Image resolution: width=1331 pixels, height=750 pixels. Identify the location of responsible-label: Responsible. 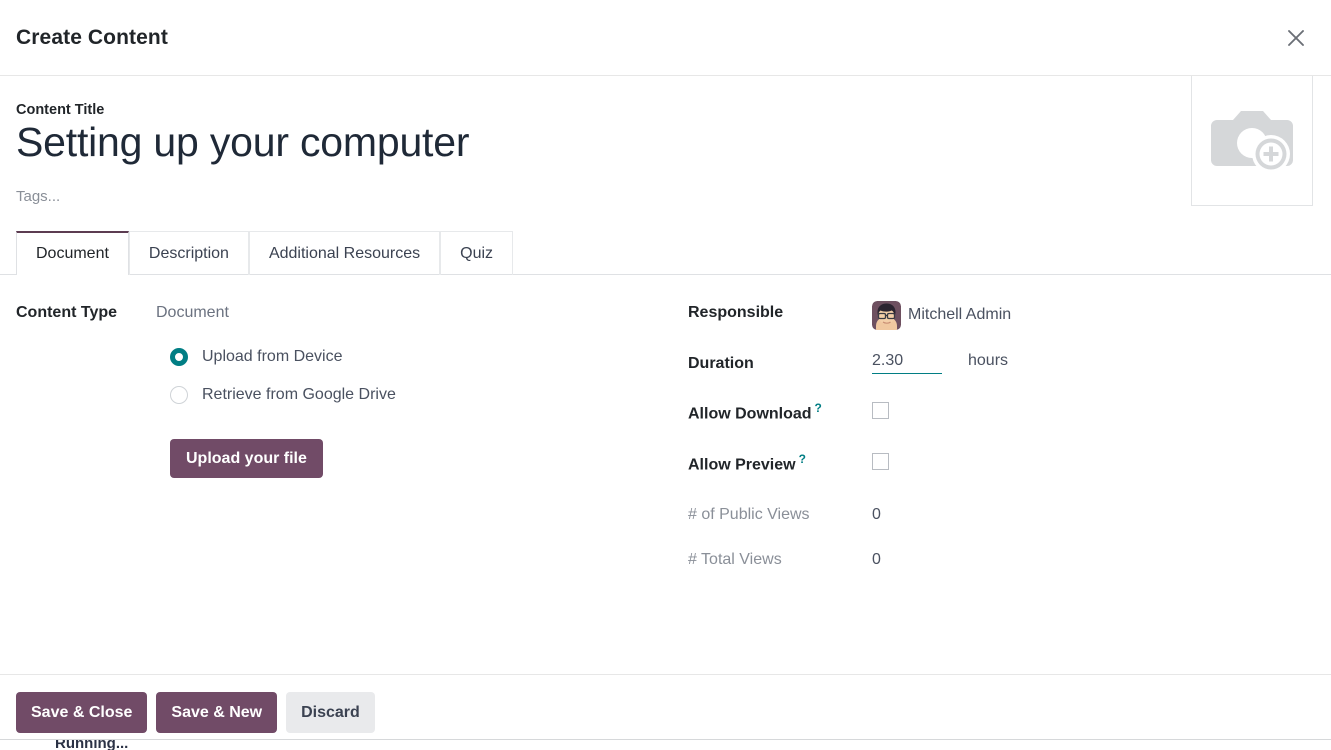
(736, 312).